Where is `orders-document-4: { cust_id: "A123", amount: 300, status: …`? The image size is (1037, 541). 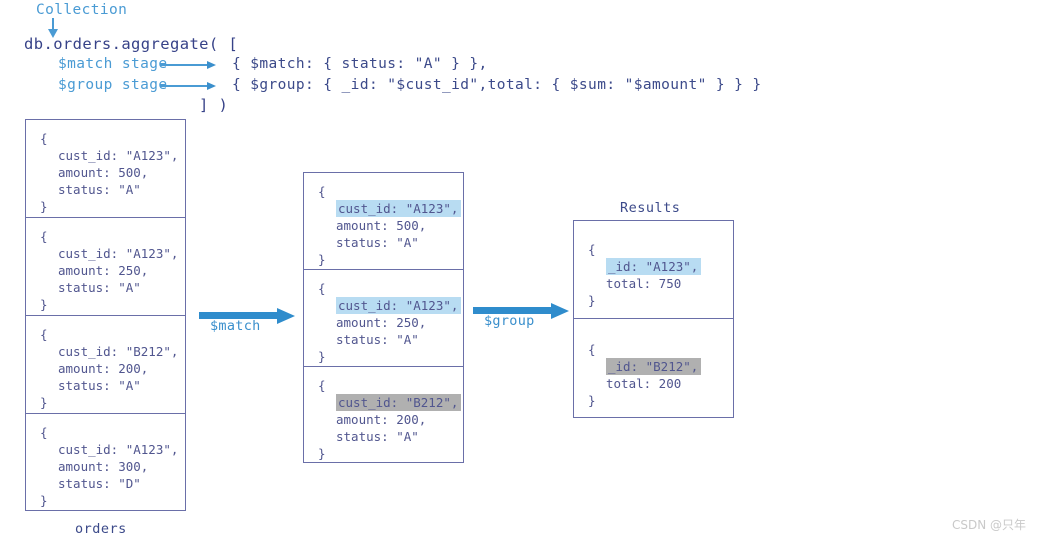
orders-document-4: { cust_id: "A123", amount: 300, status: … is located at coordinates (105, 463).